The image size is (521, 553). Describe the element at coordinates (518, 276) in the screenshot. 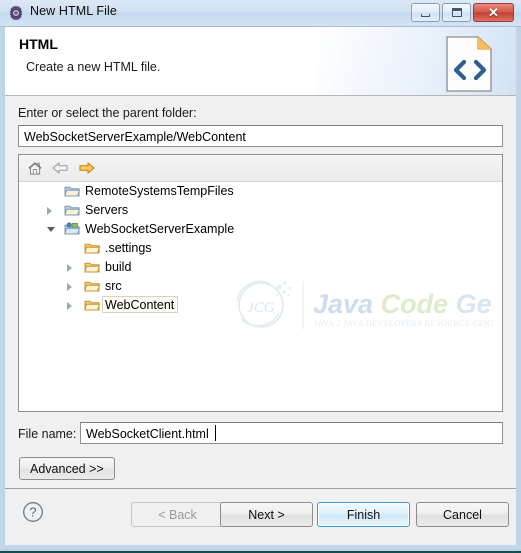

I see `window-frame-right` at that location.